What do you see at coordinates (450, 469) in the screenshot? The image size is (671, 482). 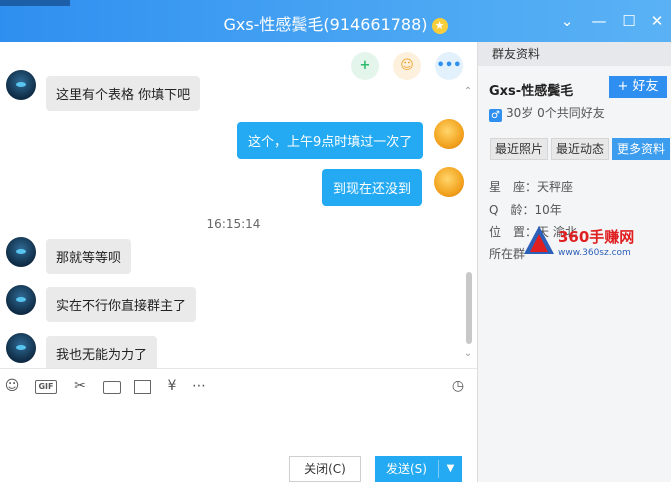 I see `chevron-down-icon: ▼` at bounding box center [450, 469].